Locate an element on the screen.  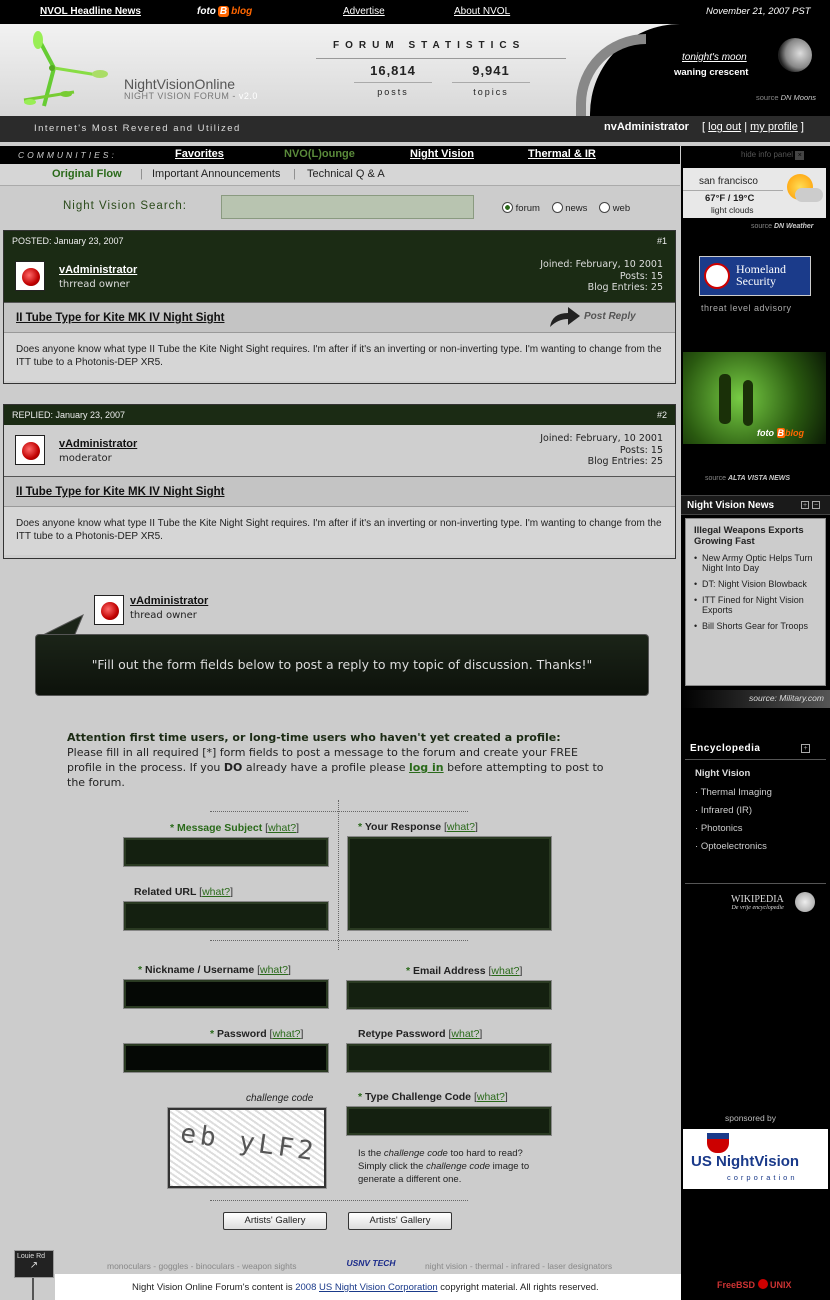
usnv-tech-logo: USNV TECH is located at coordinates (371, 1265).